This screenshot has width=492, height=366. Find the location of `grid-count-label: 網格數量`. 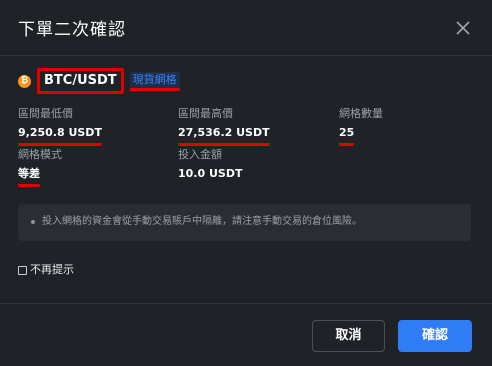

grid-count-label: 網格數量 is located at coordinates (361, 113).